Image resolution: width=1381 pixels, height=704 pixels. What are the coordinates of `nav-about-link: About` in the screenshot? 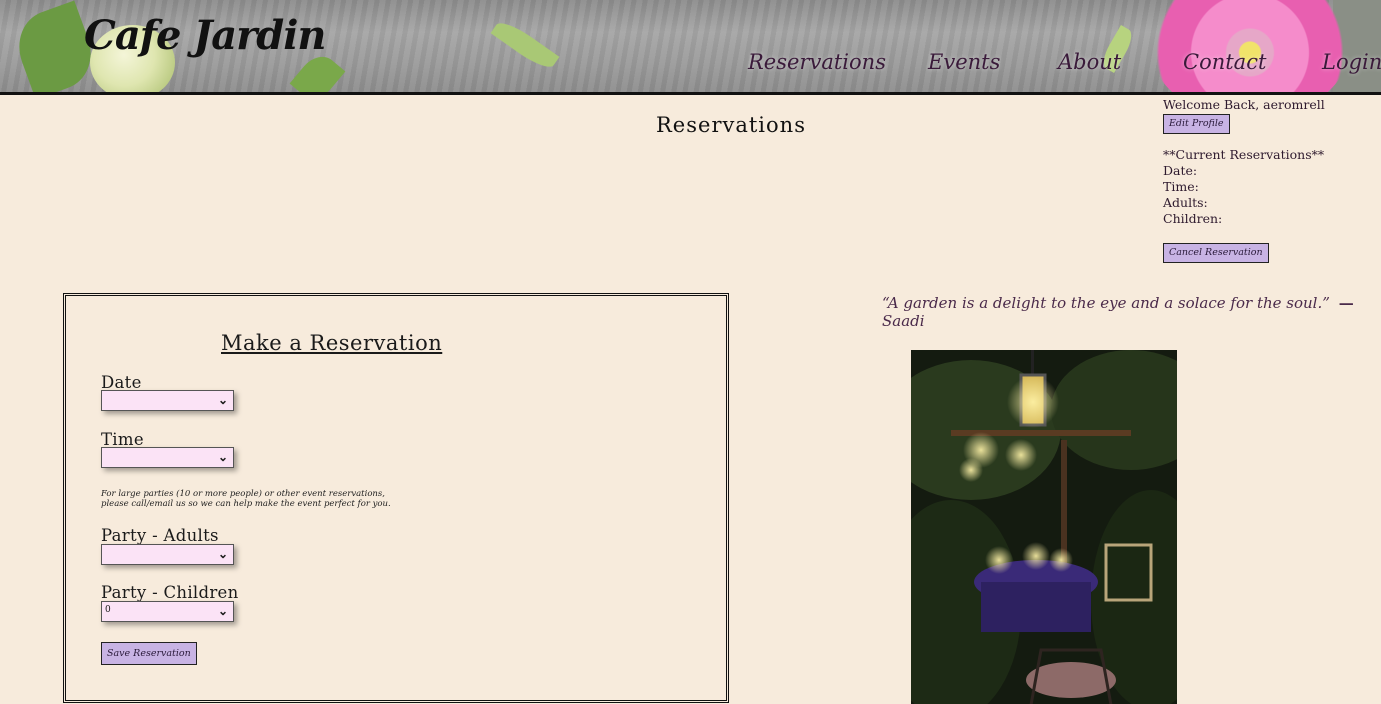 It's located at (1089, 62).